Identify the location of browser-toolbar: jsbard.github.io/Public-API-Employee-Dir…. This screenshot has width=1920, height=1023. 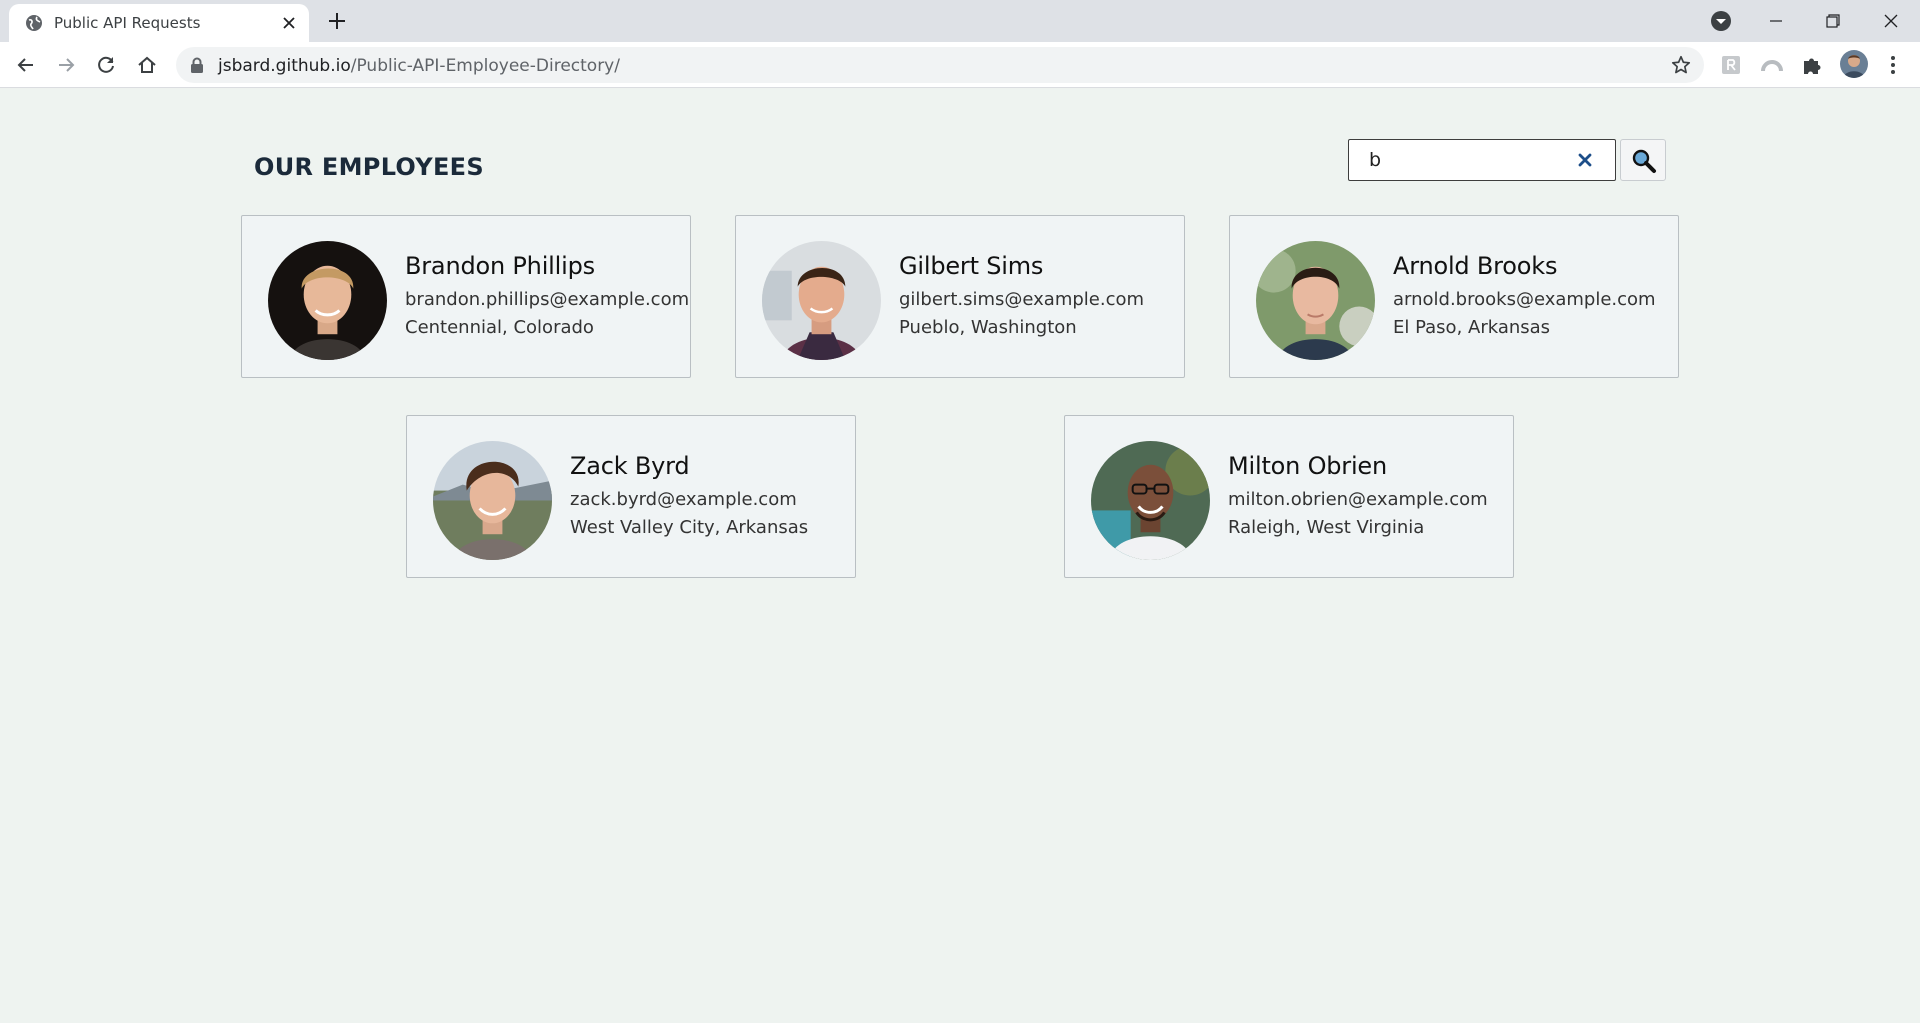
(960, 65).